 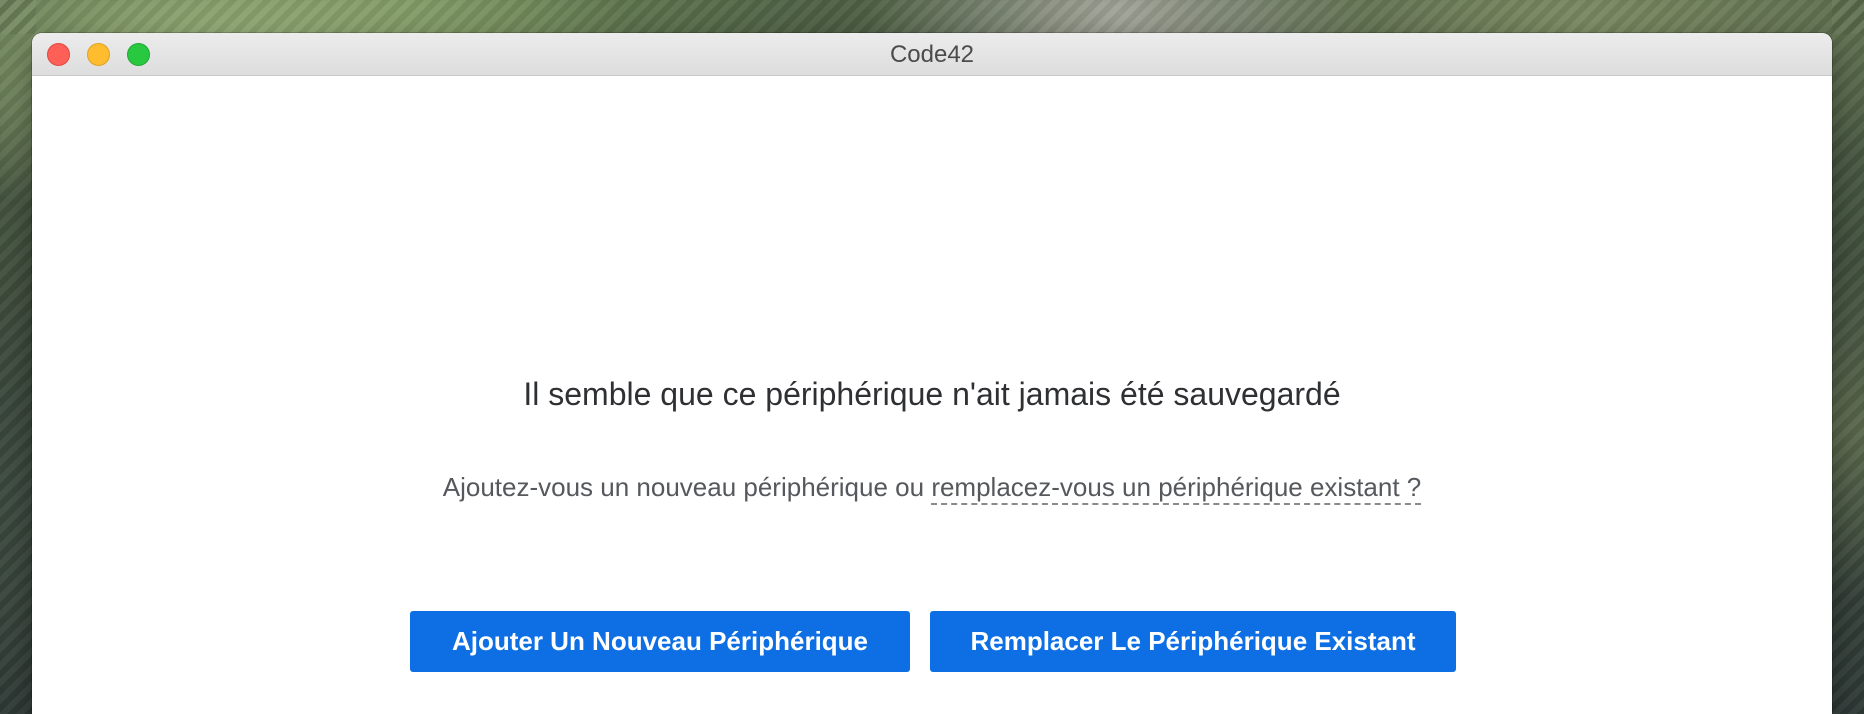 What do you see at coordinates (18, 357) in the screenshot?
I see `wallpaper-left` at bounding box center [18, 357].